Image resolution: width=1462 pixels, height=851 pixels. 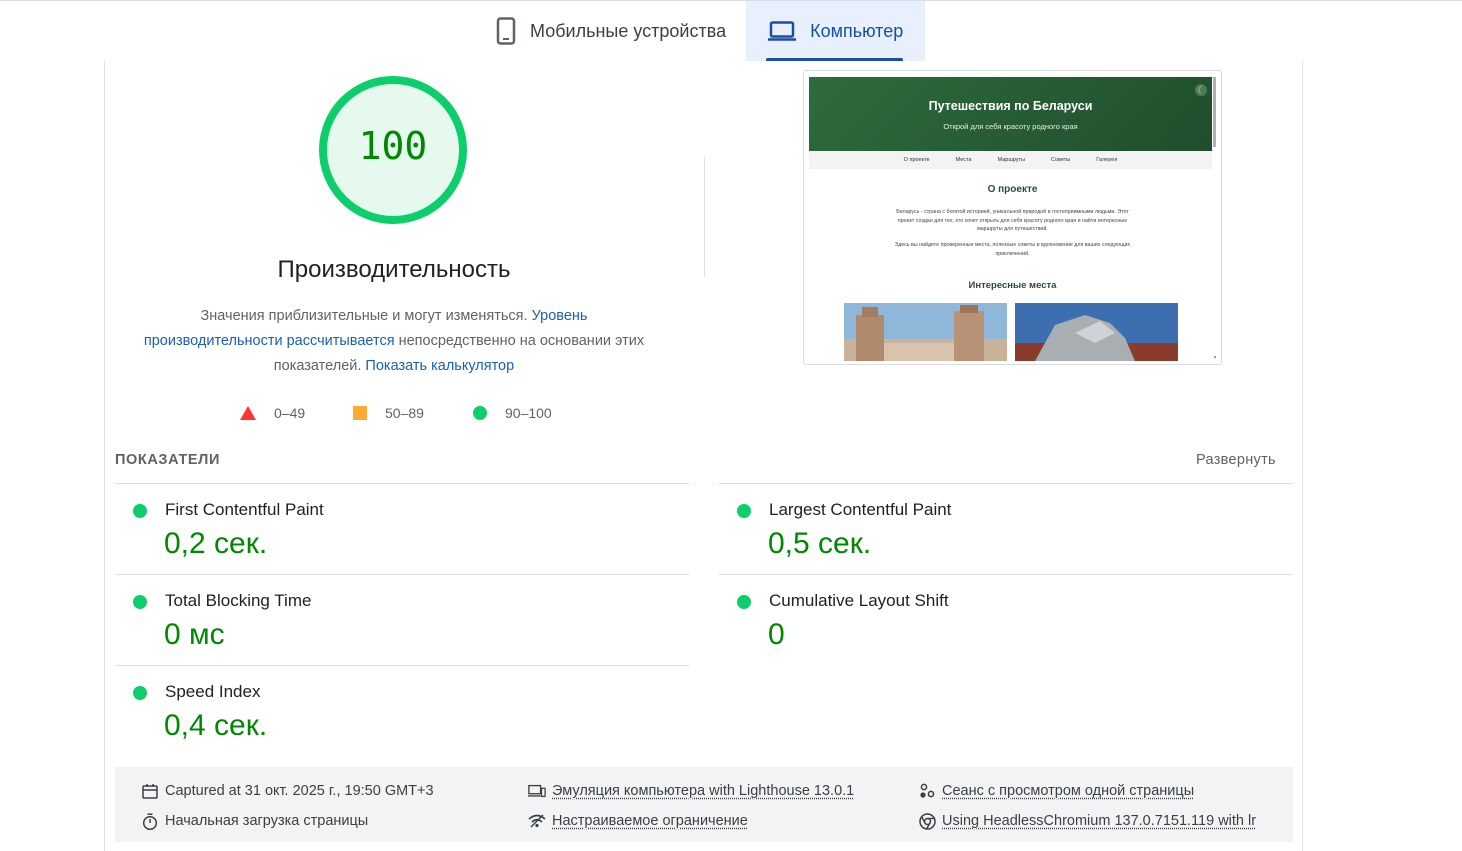 I want to click on preview-about-title: О проекте, so click(x=1012, y=189).